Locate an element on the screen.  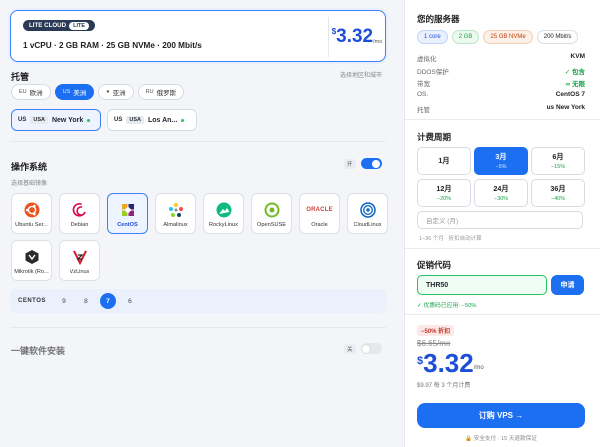
os-cloudlinux: CloudLinux is located at coordinates (367, 213).